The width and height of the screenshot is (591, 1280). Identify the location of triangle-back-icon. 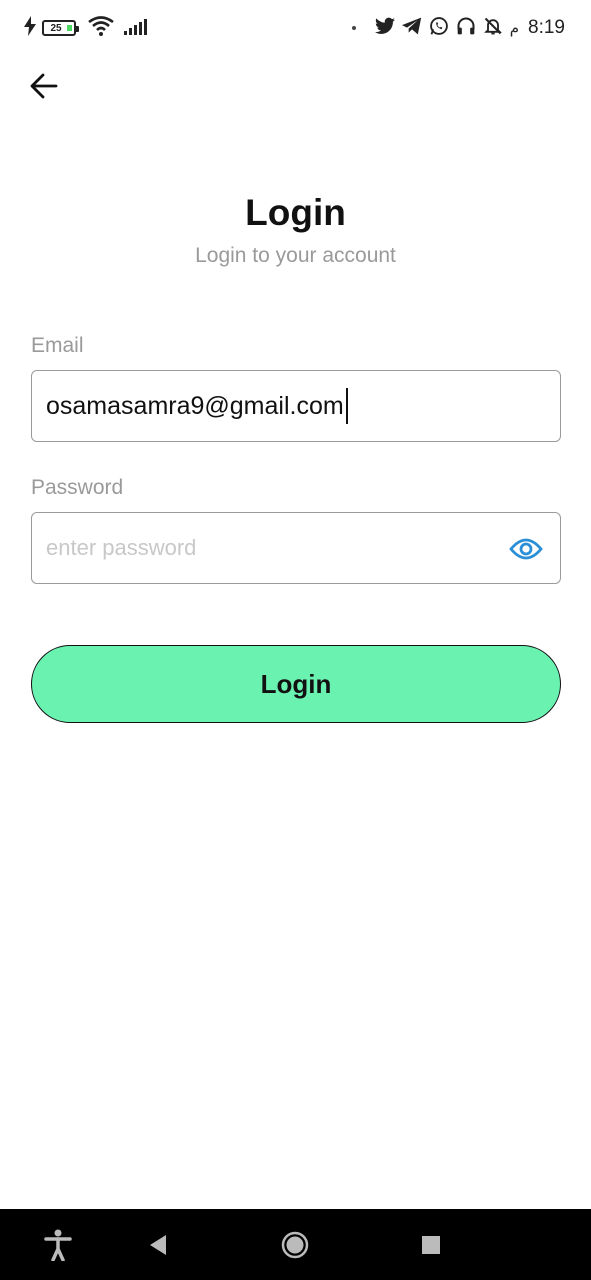
(158, 1245).